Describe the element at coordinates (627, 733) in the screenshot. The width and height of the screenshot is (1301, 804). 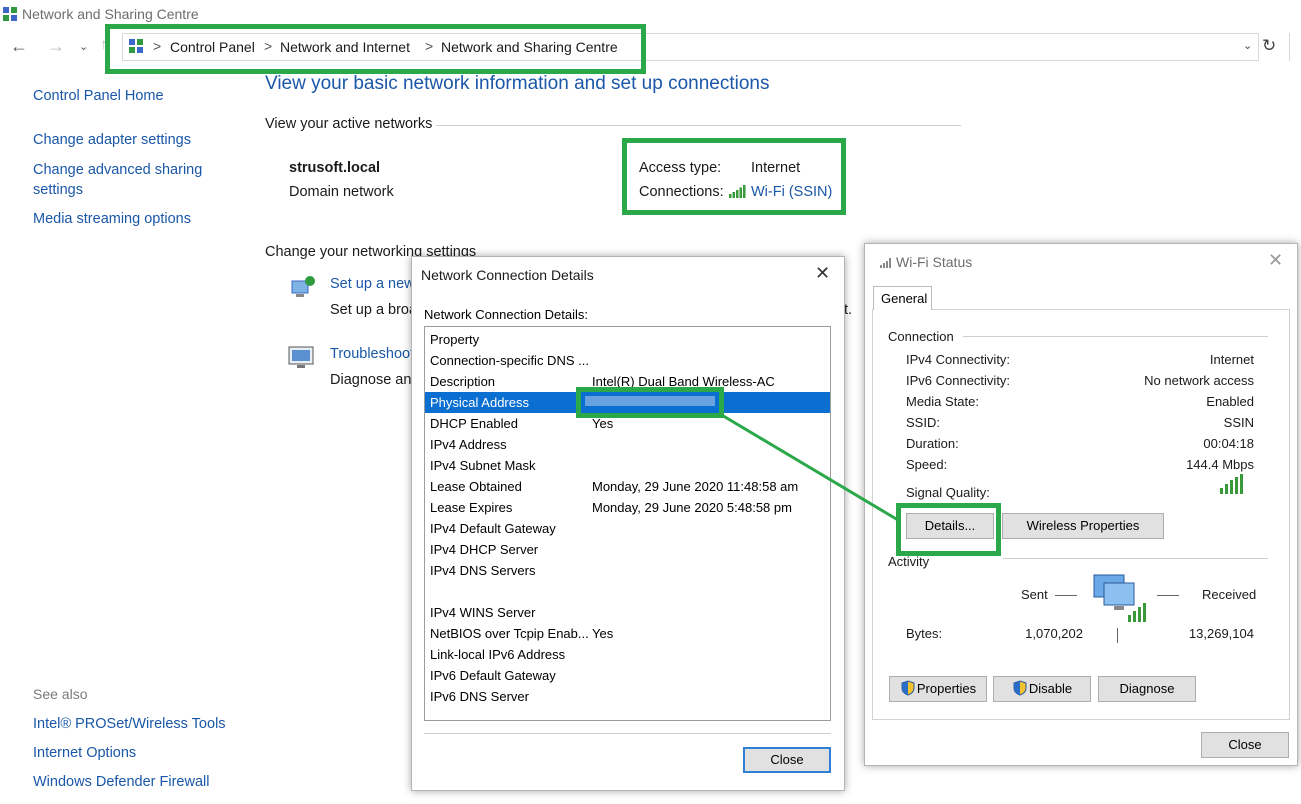
I see `dialog-divider` at that location.